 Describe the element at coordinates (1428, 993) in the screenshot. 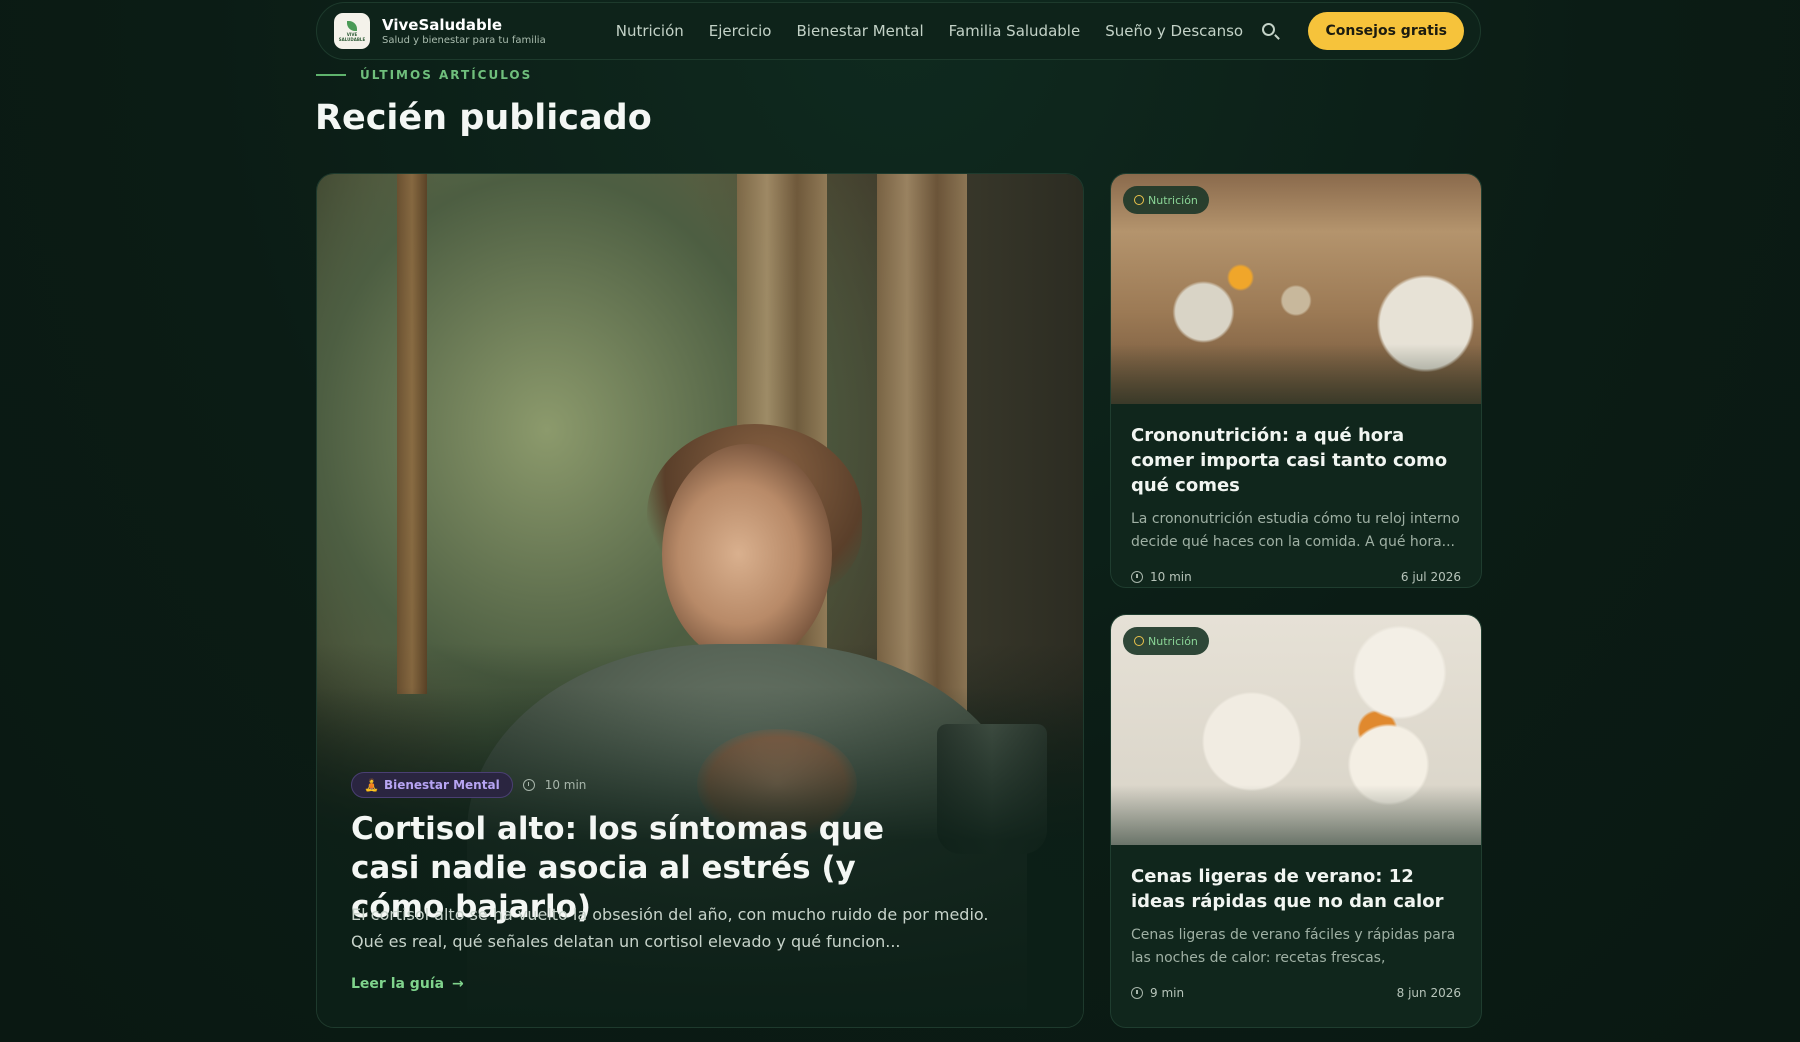

I see `publish-date: 8 jun 2026` at that location.